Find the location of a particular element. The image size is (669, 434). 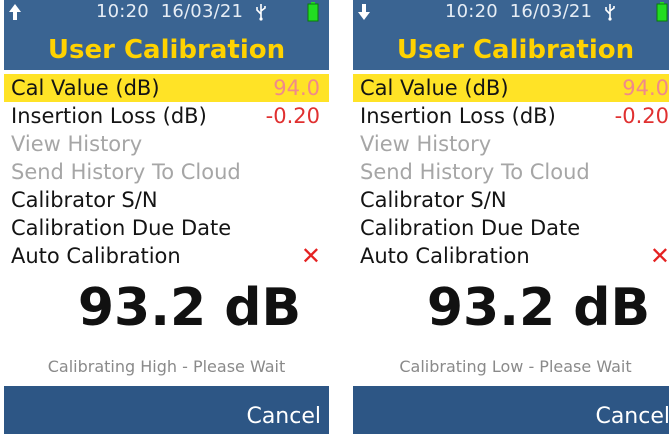

arrow-down-icon is located at coordinates (364, 12).